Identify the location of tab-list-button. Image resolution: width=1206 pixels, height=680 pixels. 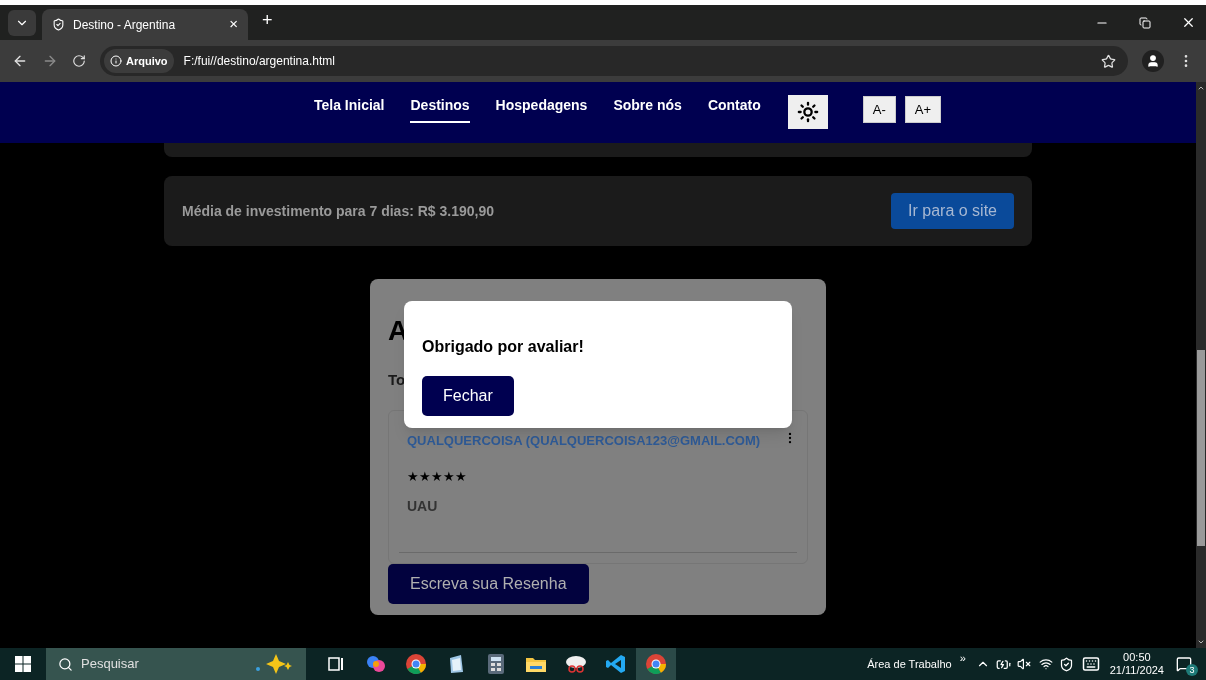
(22, 23).